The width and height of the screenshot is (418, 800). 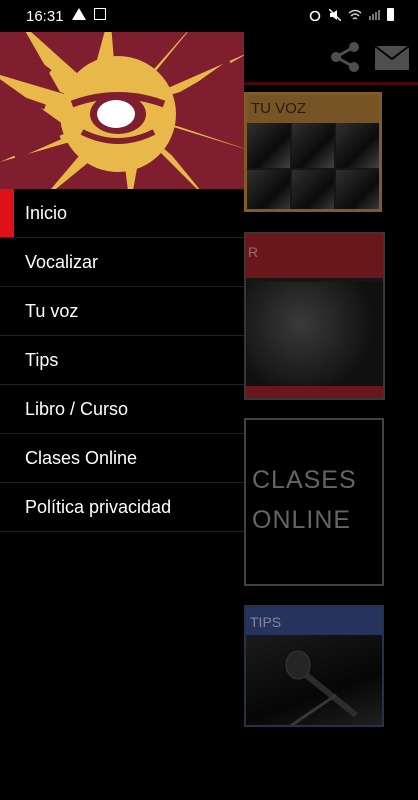 I want to click on signal-icon, so click(x=374, y=14).